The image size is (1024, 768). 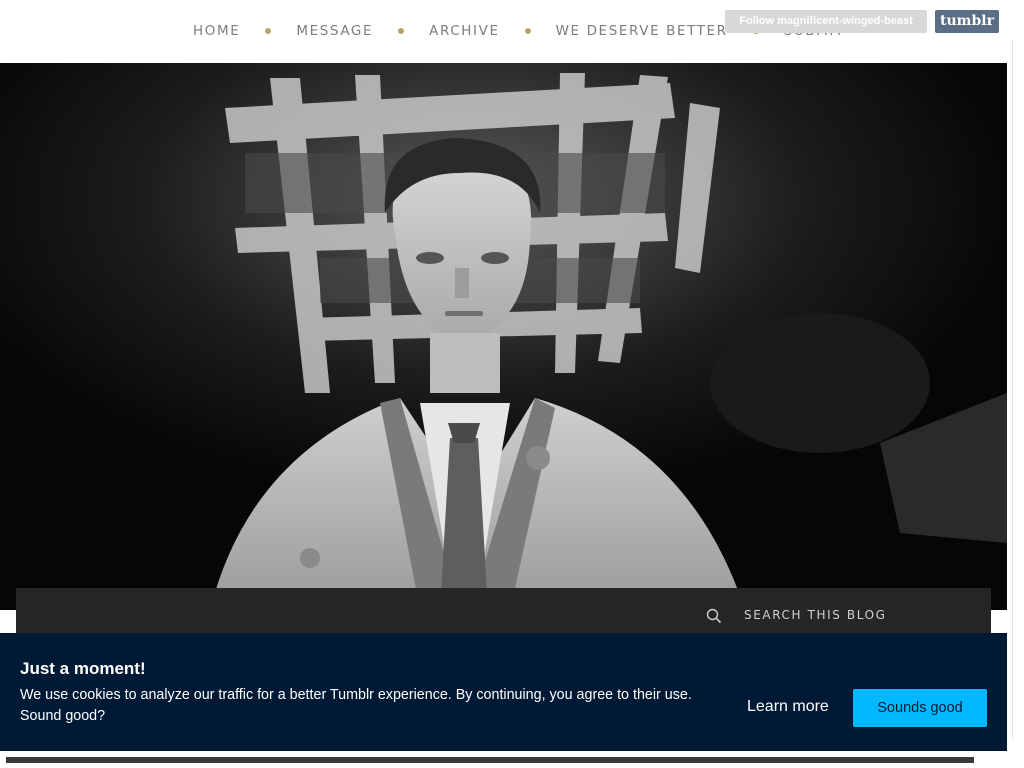 What do you see at coordinates (490, 760) in the screenshot?
I see `horizontal-scrollbar` at bounding box center [490, 760].